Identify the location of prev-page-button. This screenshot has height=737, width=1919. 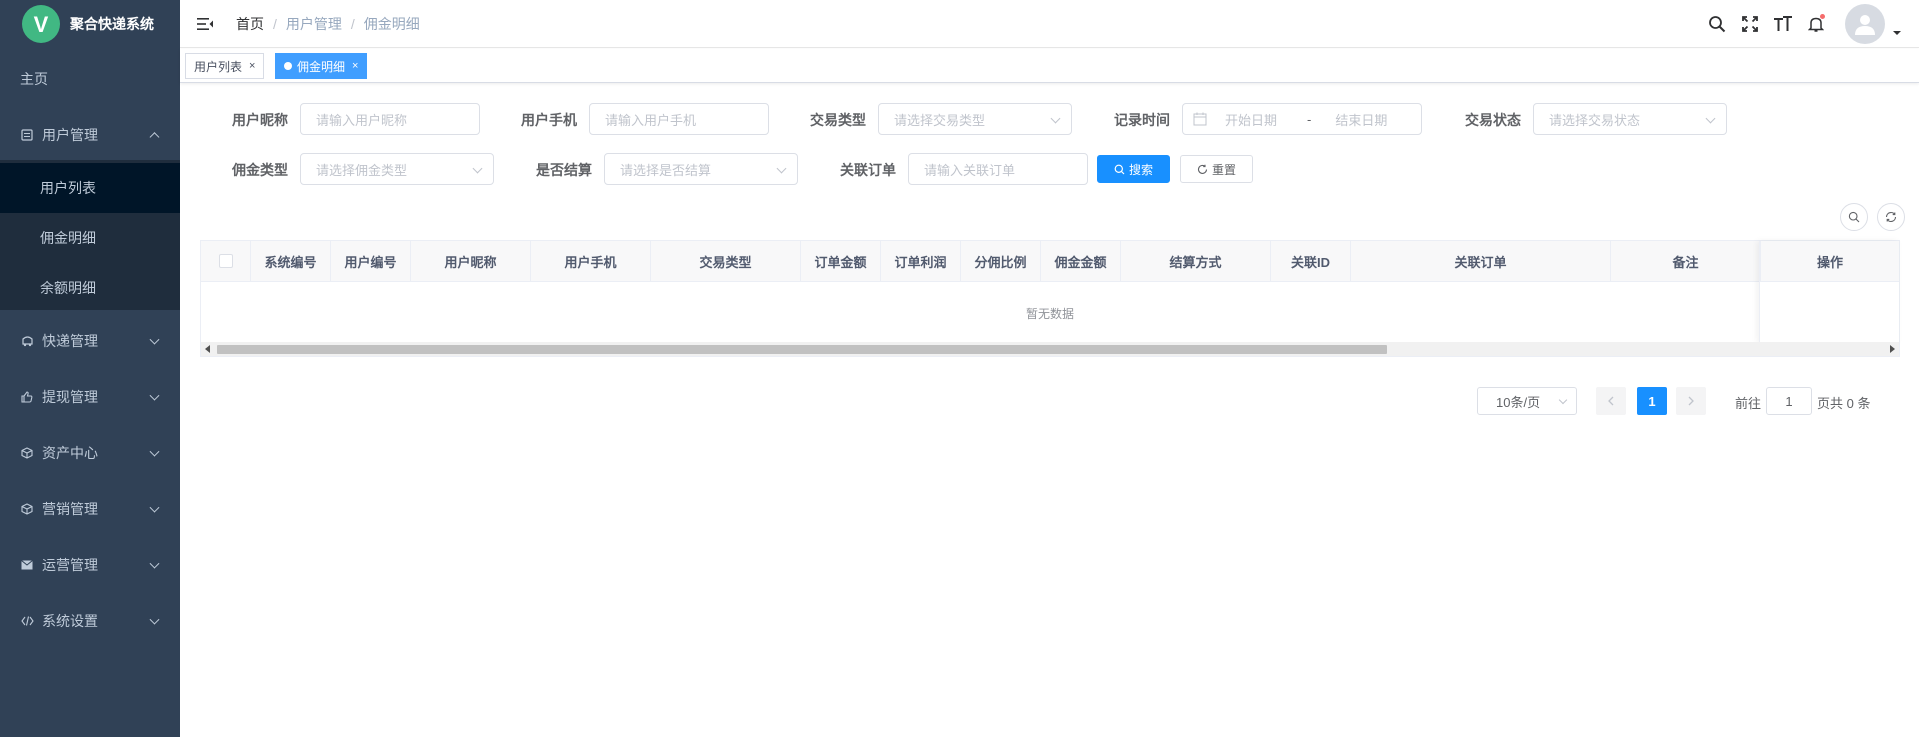
(1611, 401).